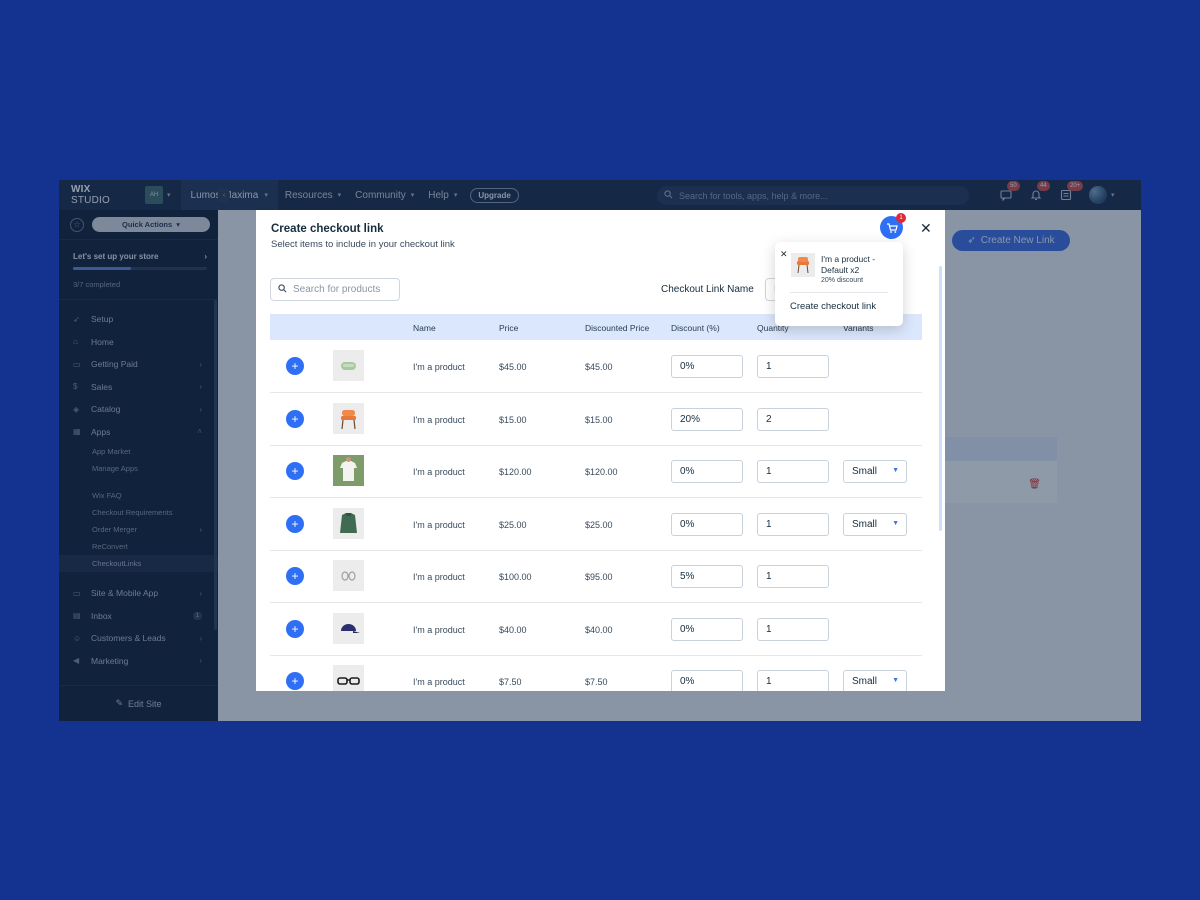 Image resolution: width=1200 pixels, height=900 pixels. I want to click on remove-item-icon: ✕, so click(784, 254).